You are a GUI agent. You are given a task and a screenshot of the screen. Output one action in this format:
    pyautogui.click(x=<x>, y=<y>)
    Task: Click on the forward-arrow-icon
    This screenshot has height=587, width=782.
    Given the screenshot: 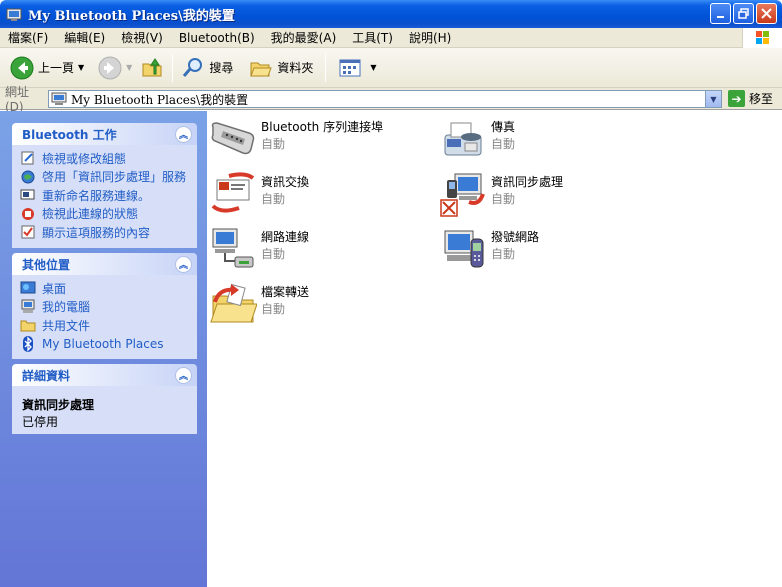 What is the action you would take?
    pyautogui.click(x=110, y=67)
    